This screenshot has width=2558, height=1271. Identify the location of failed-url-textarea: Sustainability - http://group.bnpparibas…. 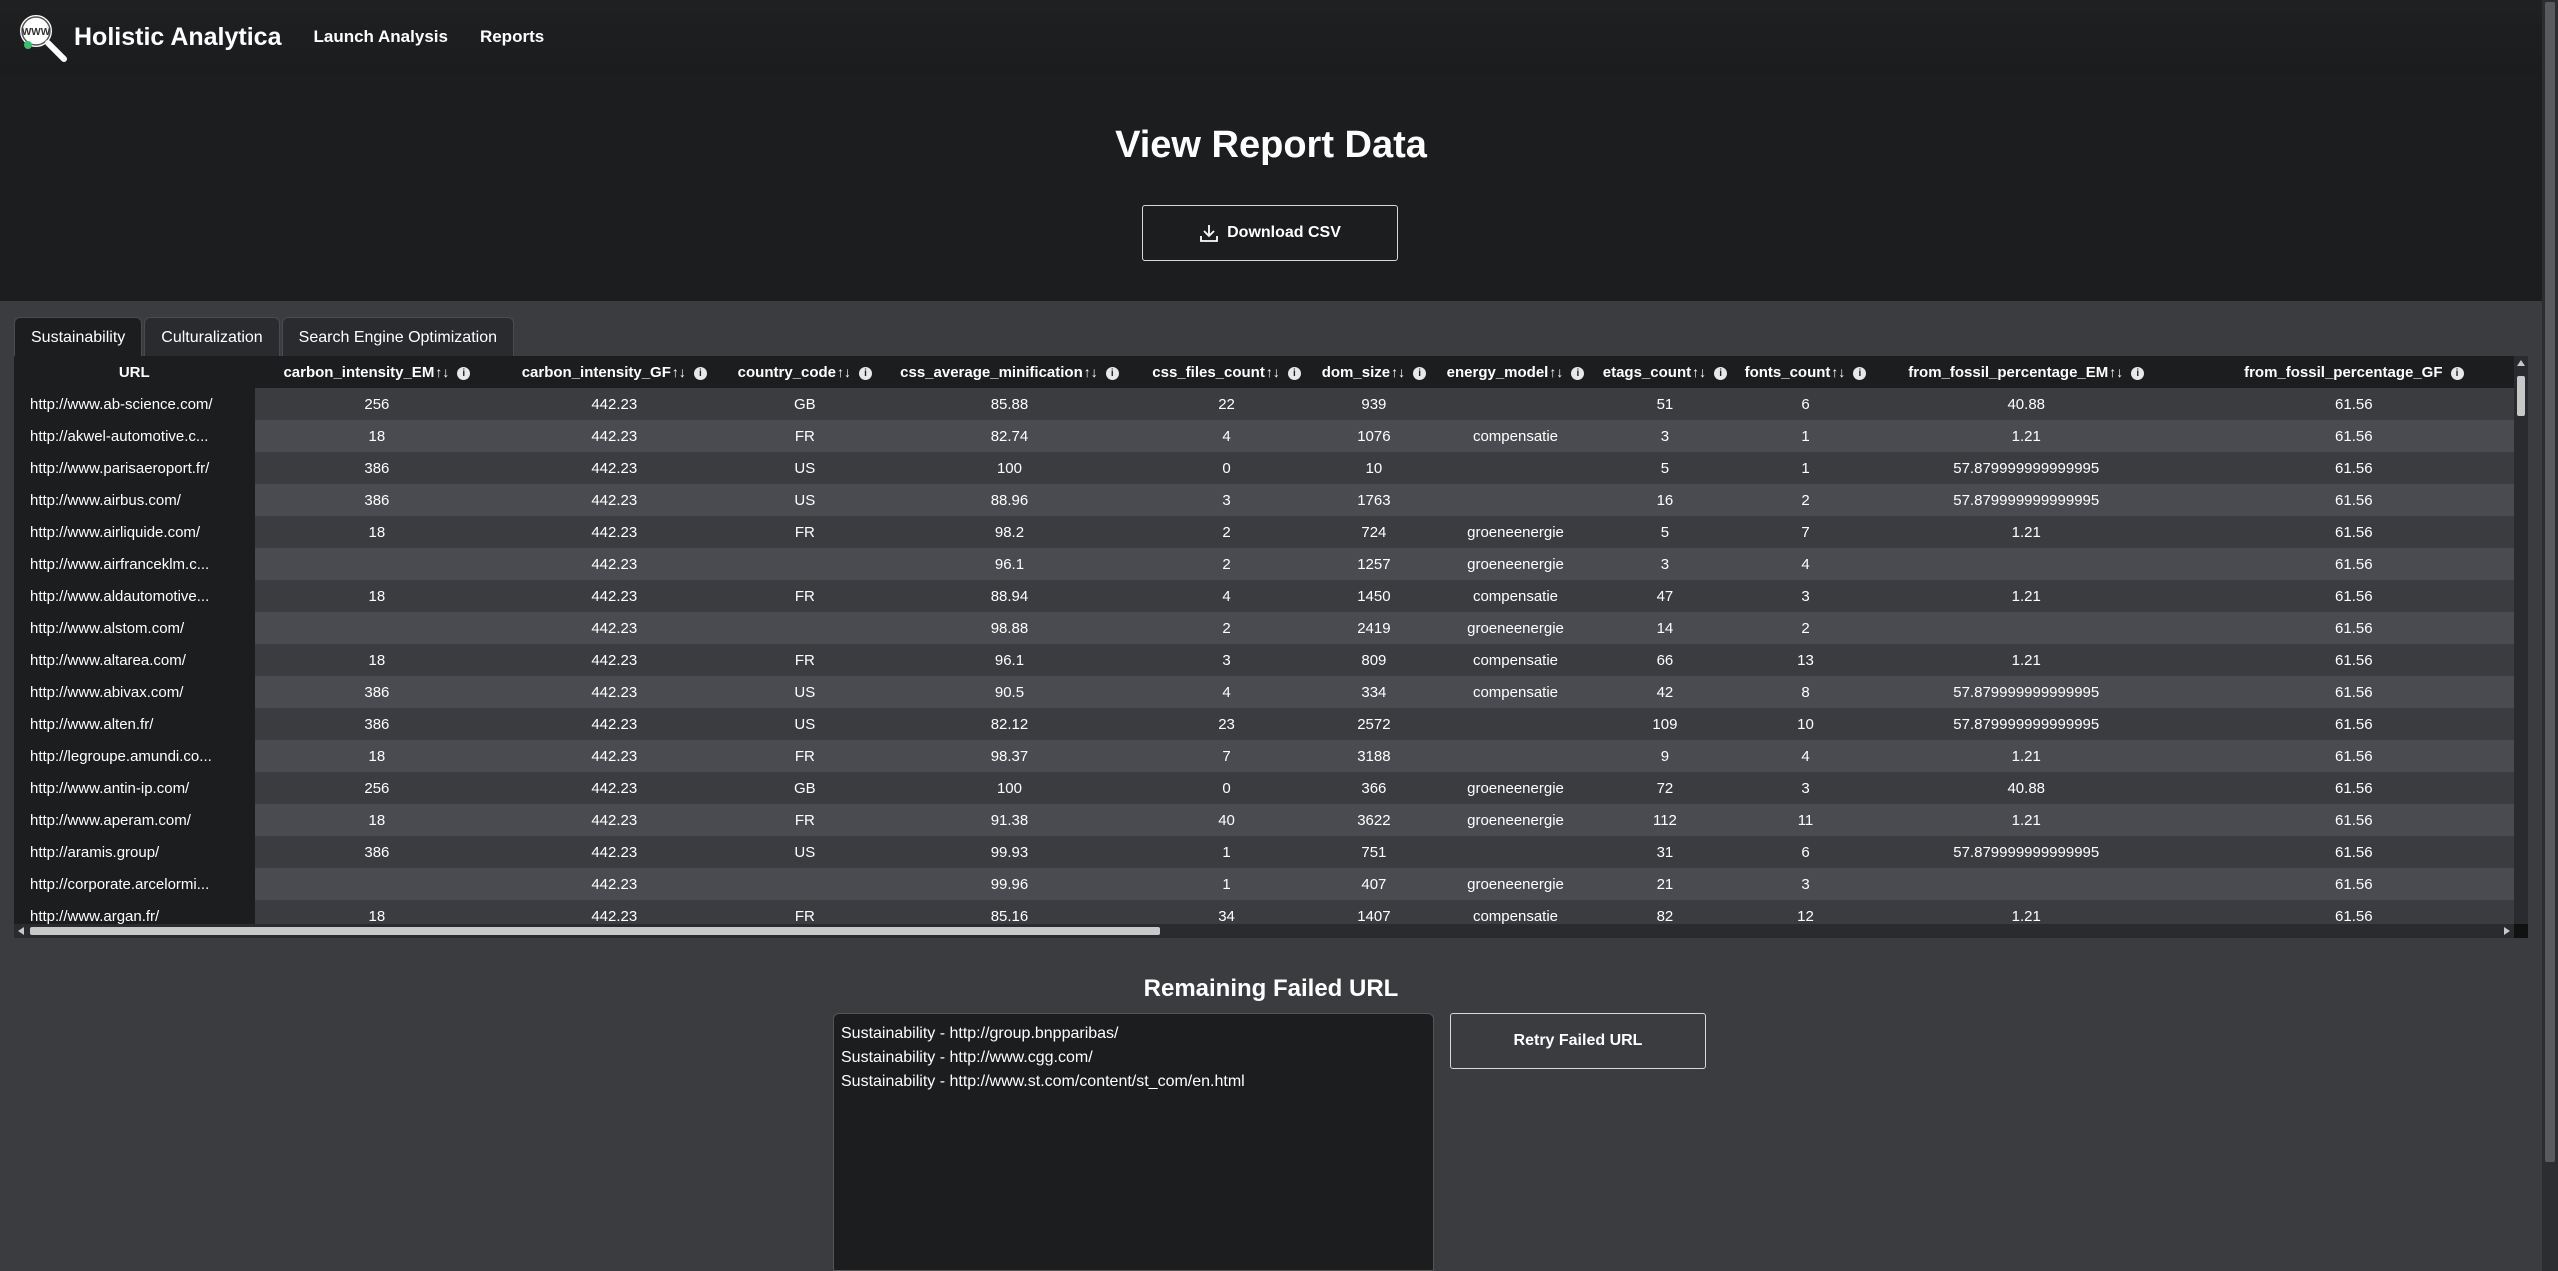
(1133, 1142).